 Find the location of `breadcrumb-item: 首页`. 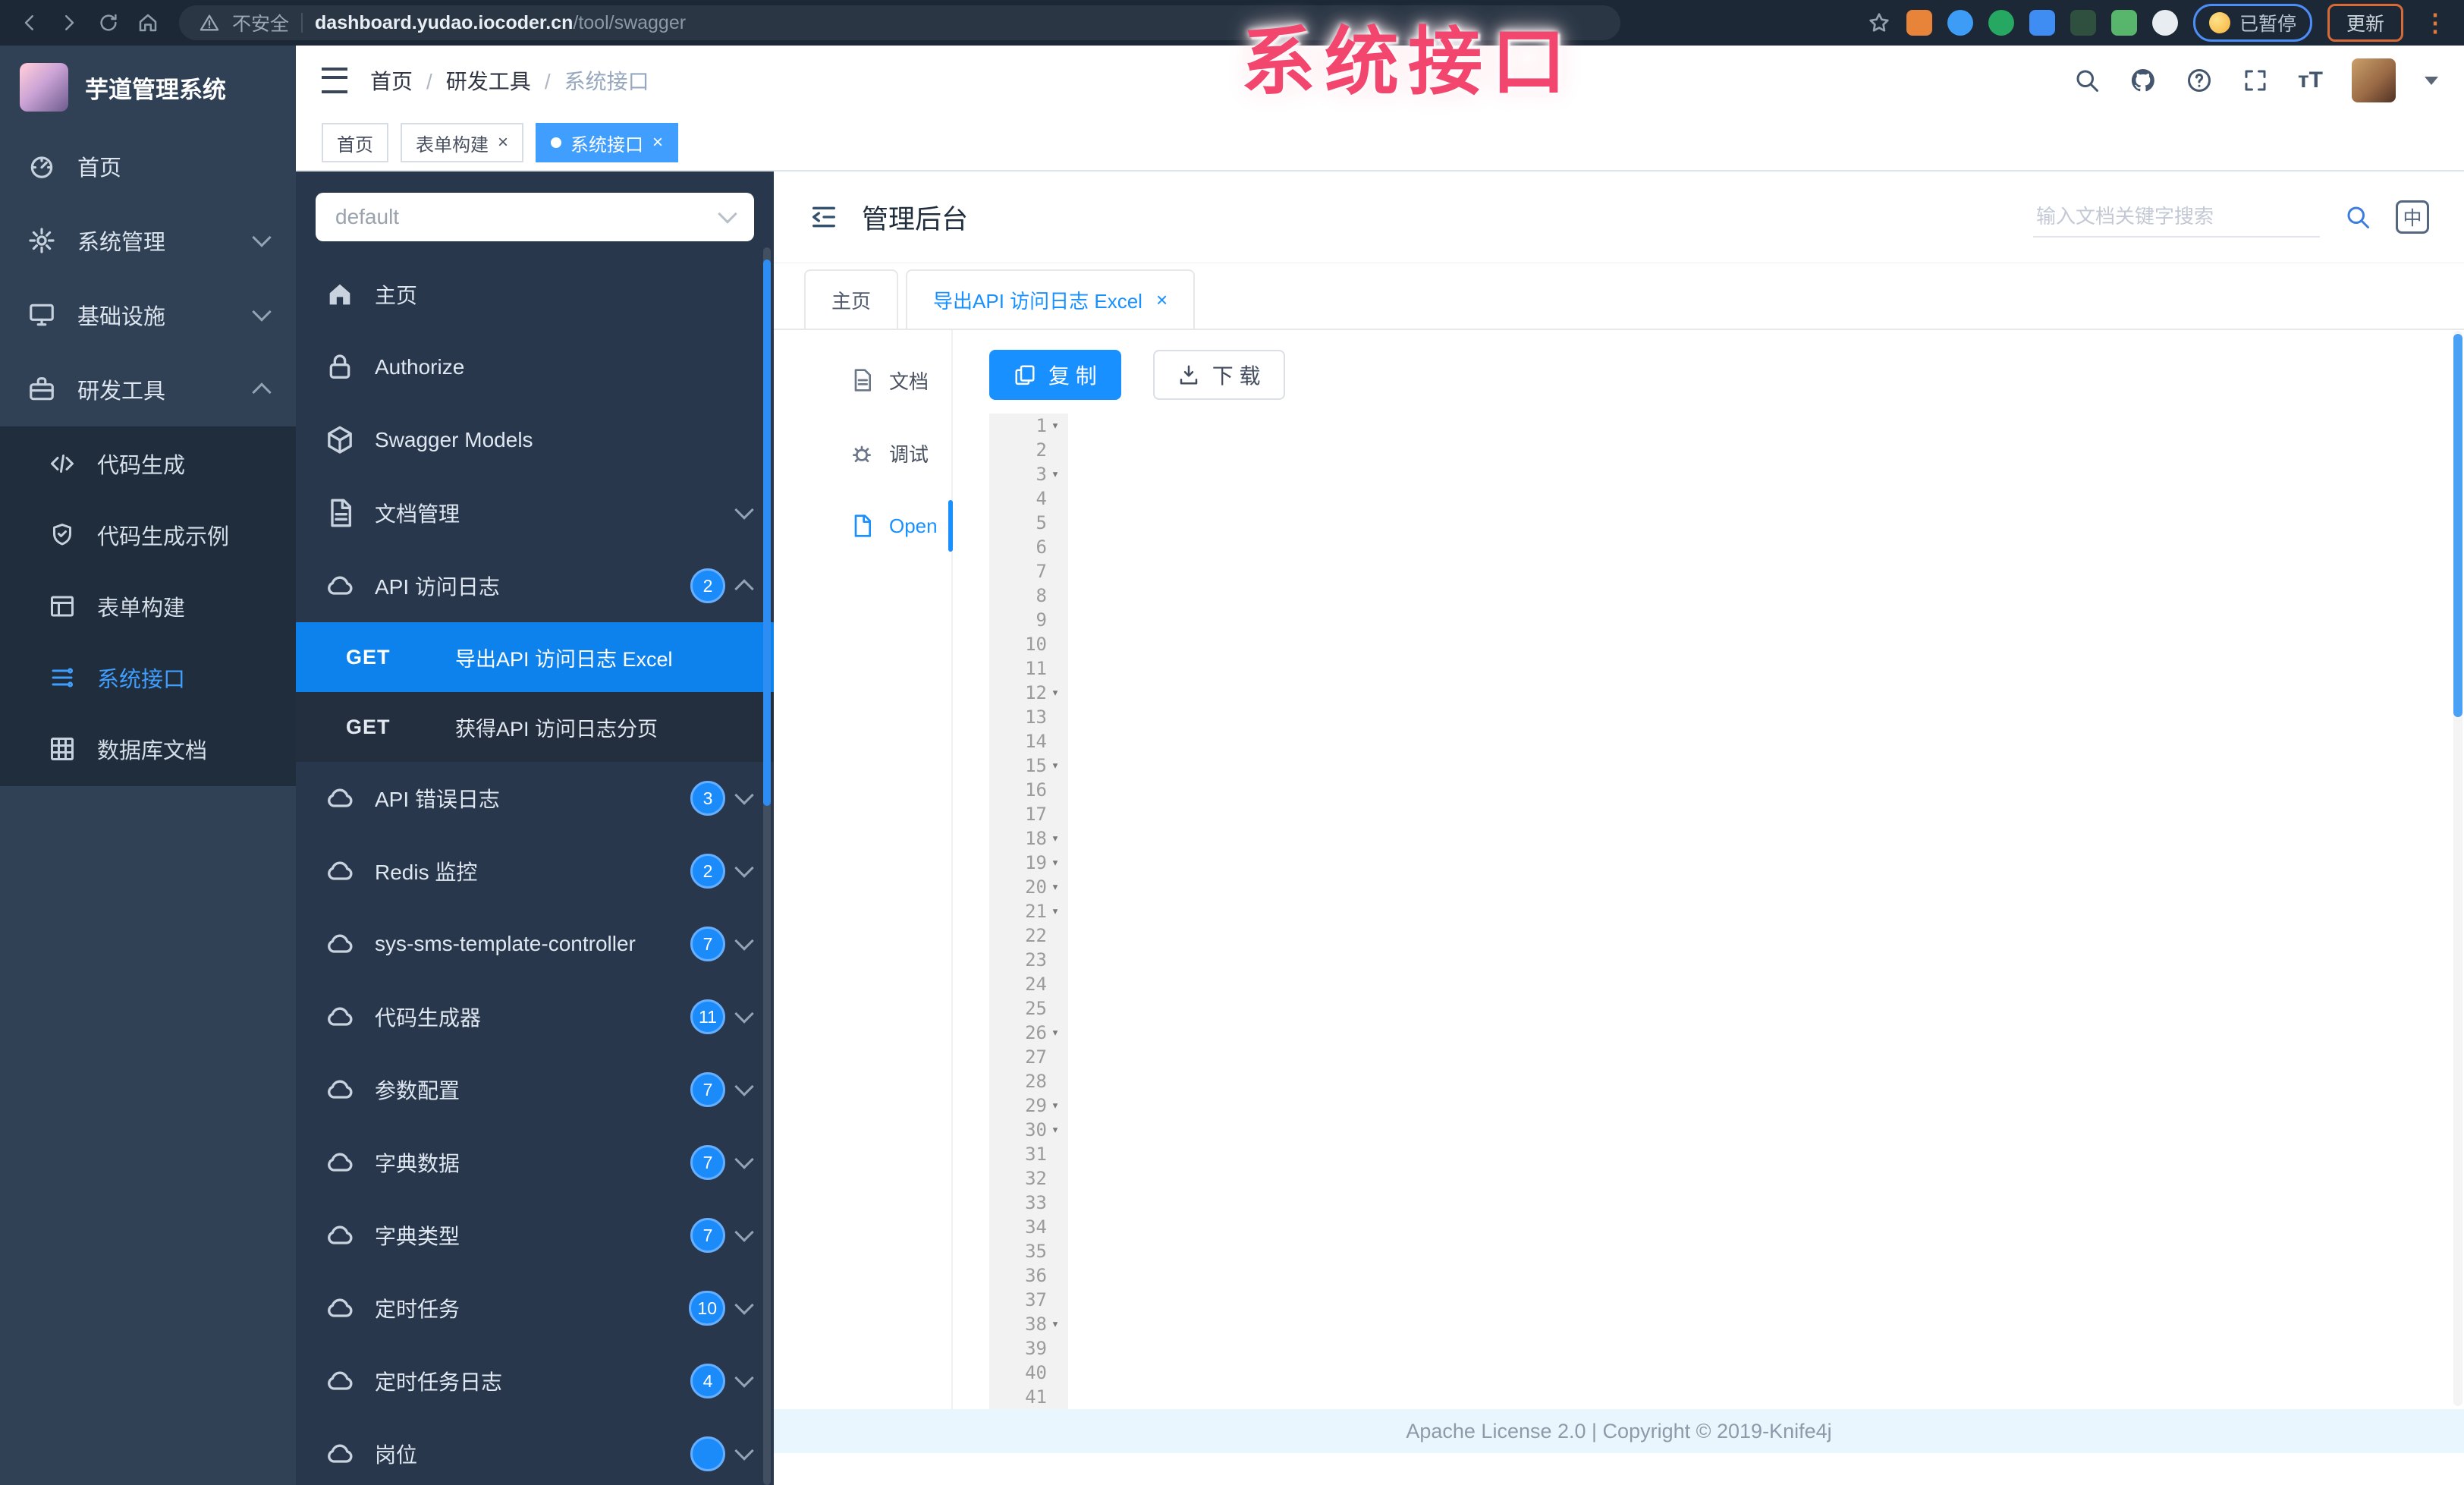

breadcrumb-item: 首页 is located at coordinates (391, 80).